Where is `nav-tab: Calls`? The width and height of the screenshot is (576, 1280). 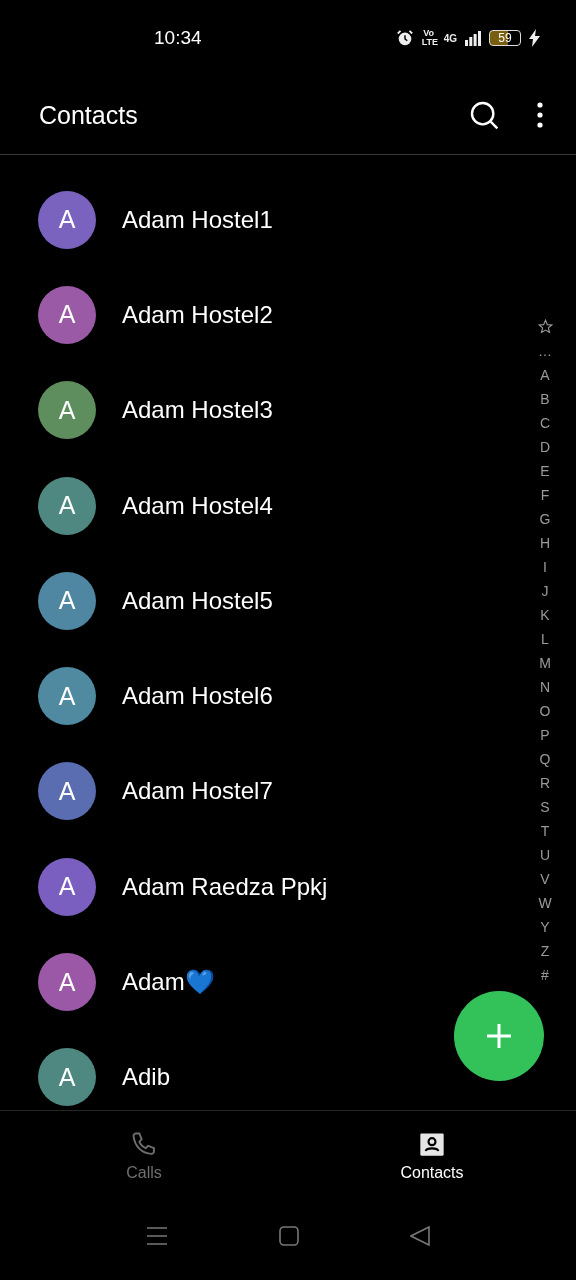 nav-tab: Calls is located at coordinates (144, 1156).